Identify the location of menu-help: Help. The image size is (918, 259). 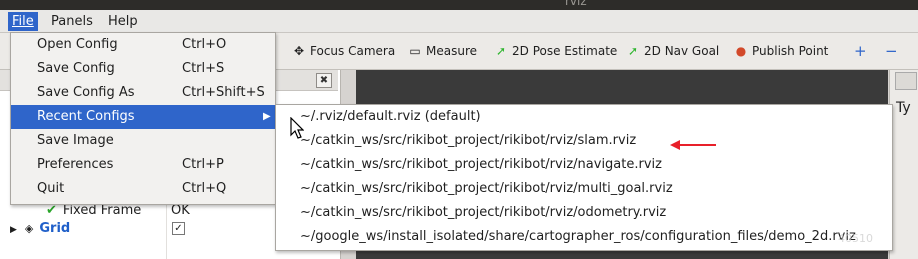
(123, 21).